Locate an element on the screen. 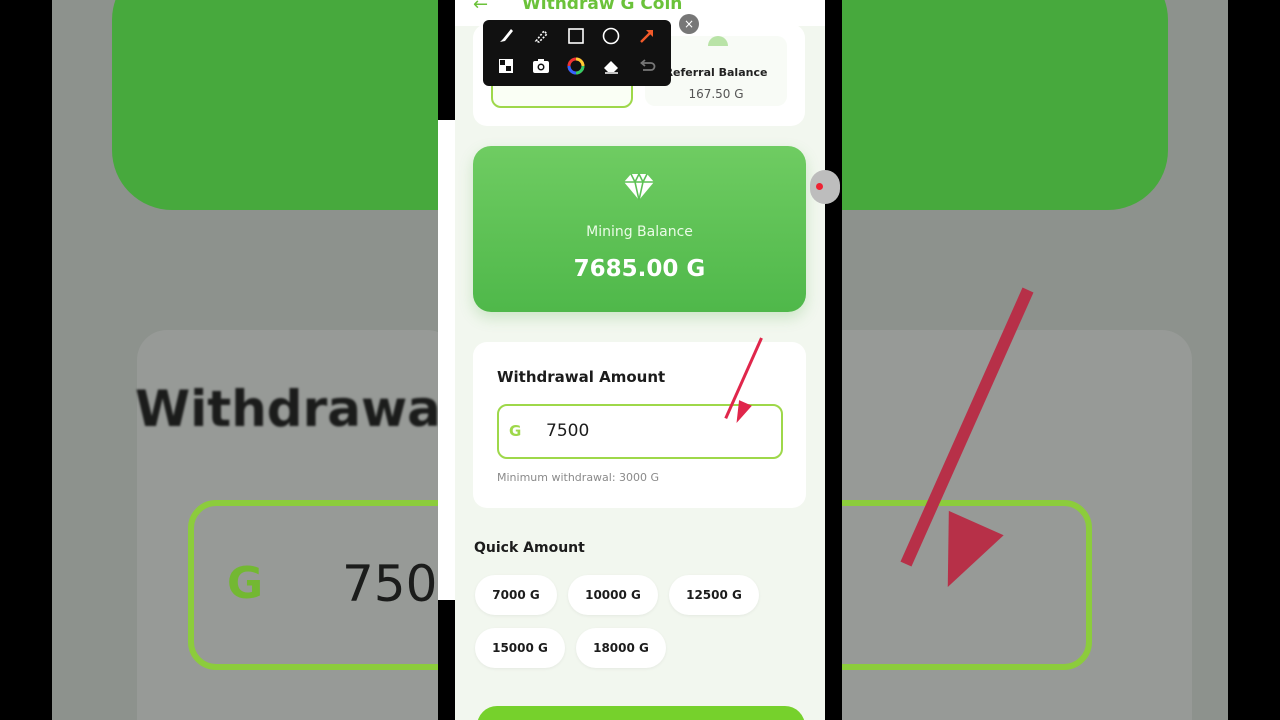 The image size is (1280, 720). currency-symbol: G is located at coordinates (515, 431).